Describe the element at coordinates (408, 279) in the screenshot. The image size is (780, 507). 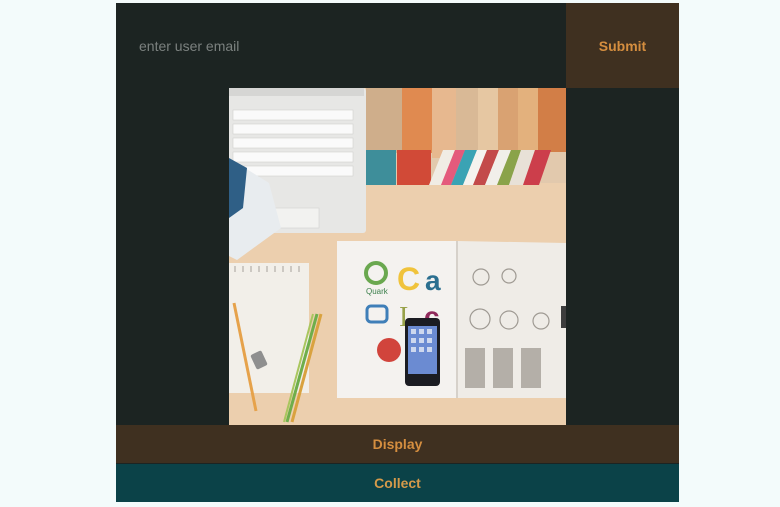
I see `svg-text: C` at that location.